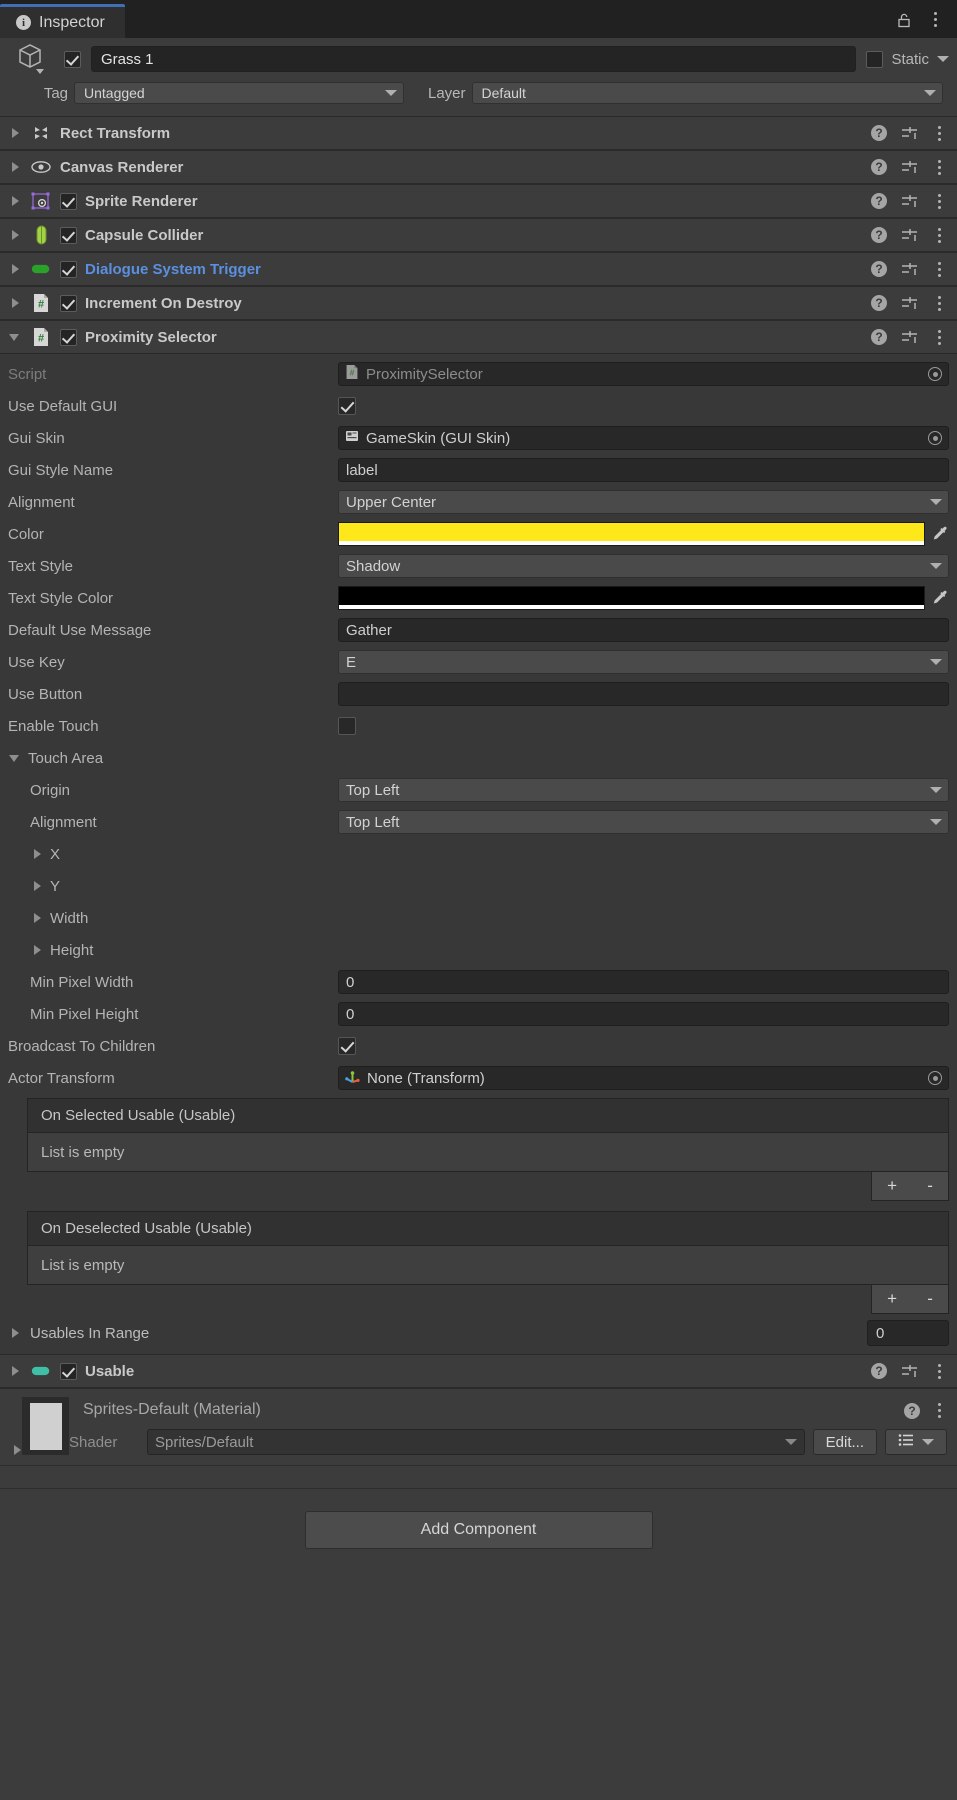  I want to click on touch-area-height-group: Height, so click(173, 950).